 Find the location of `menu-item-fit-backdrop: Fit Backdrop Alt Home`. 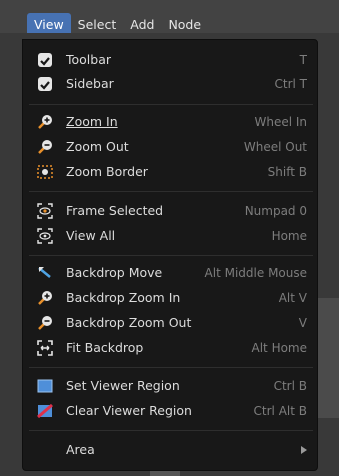

menu-item-fit-backdrop: Fit Backdrop Alt Home is located at coordinates (170, 348).